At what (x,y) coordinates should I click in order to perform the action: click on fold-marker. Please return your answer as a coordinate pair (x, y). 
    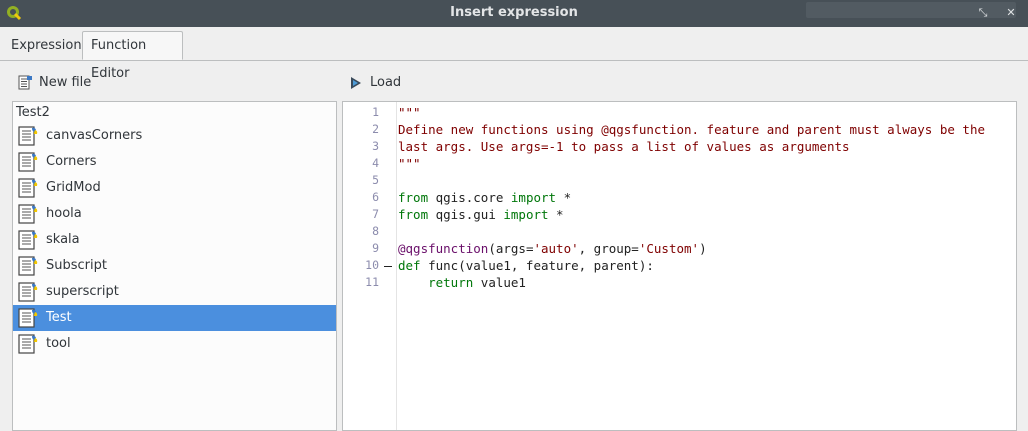
    Looking at the image, I should click on (388, 266).